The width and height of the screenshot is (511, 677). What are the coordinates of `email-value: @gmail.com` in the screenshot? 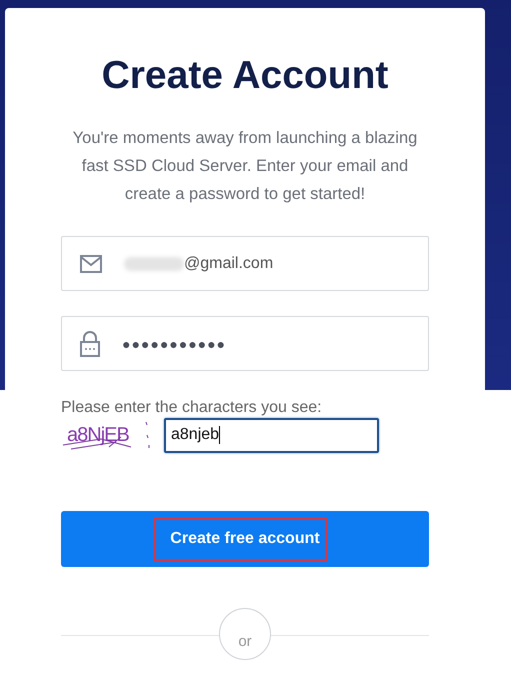 It's located at (229, 263).